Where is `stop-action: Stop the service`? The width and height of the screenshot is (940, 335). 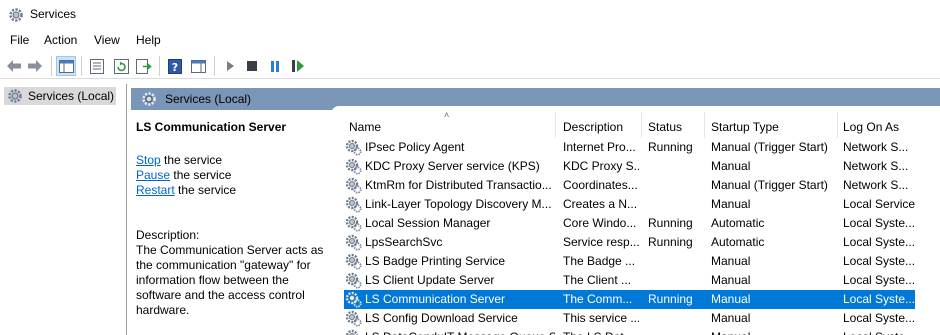
stop-action: Stop the service is located at coordinates (231, 160).